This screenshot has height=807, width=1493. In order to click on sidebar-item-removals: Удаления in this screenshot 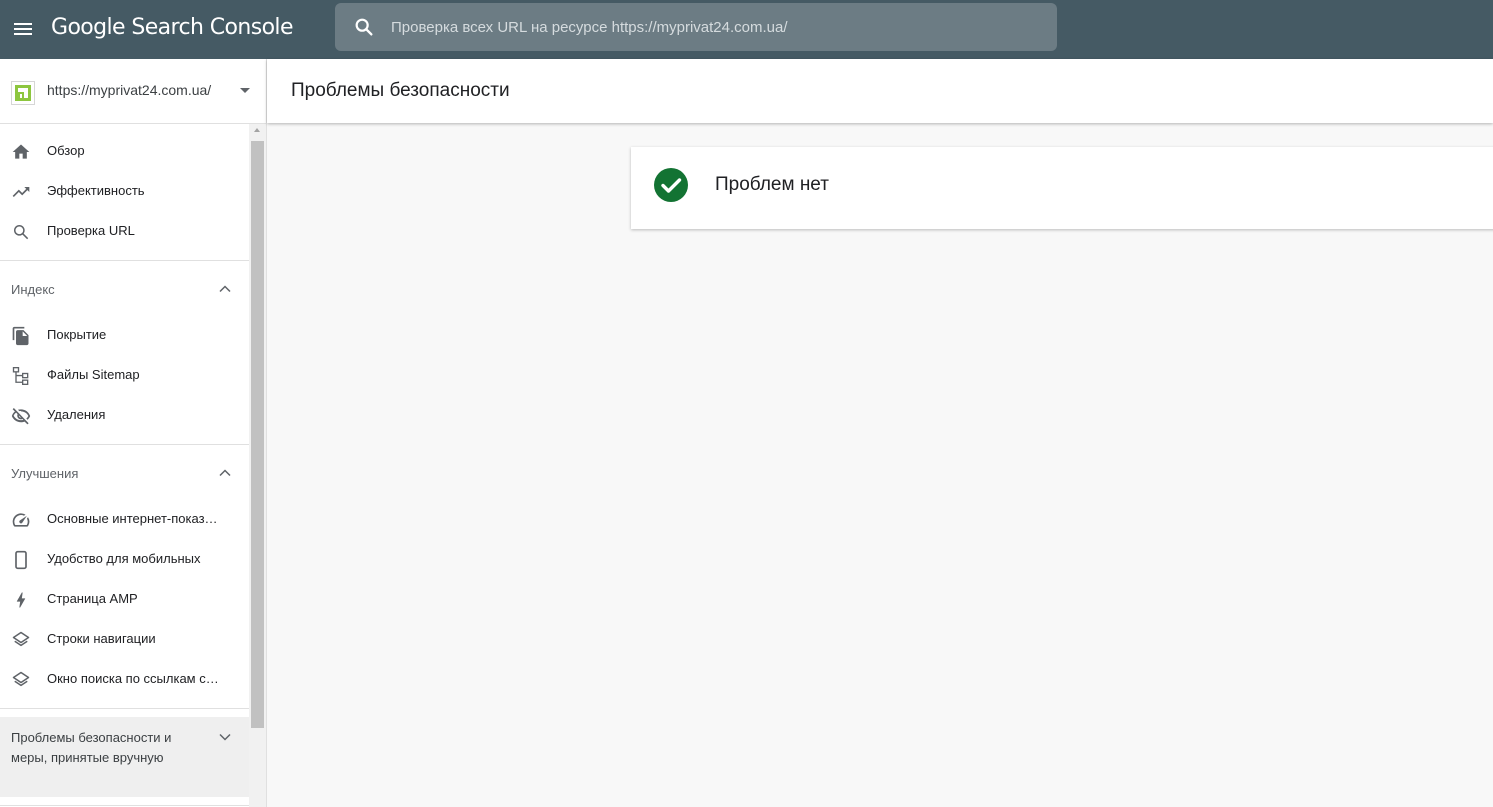, I will do `click(124, 416)`.